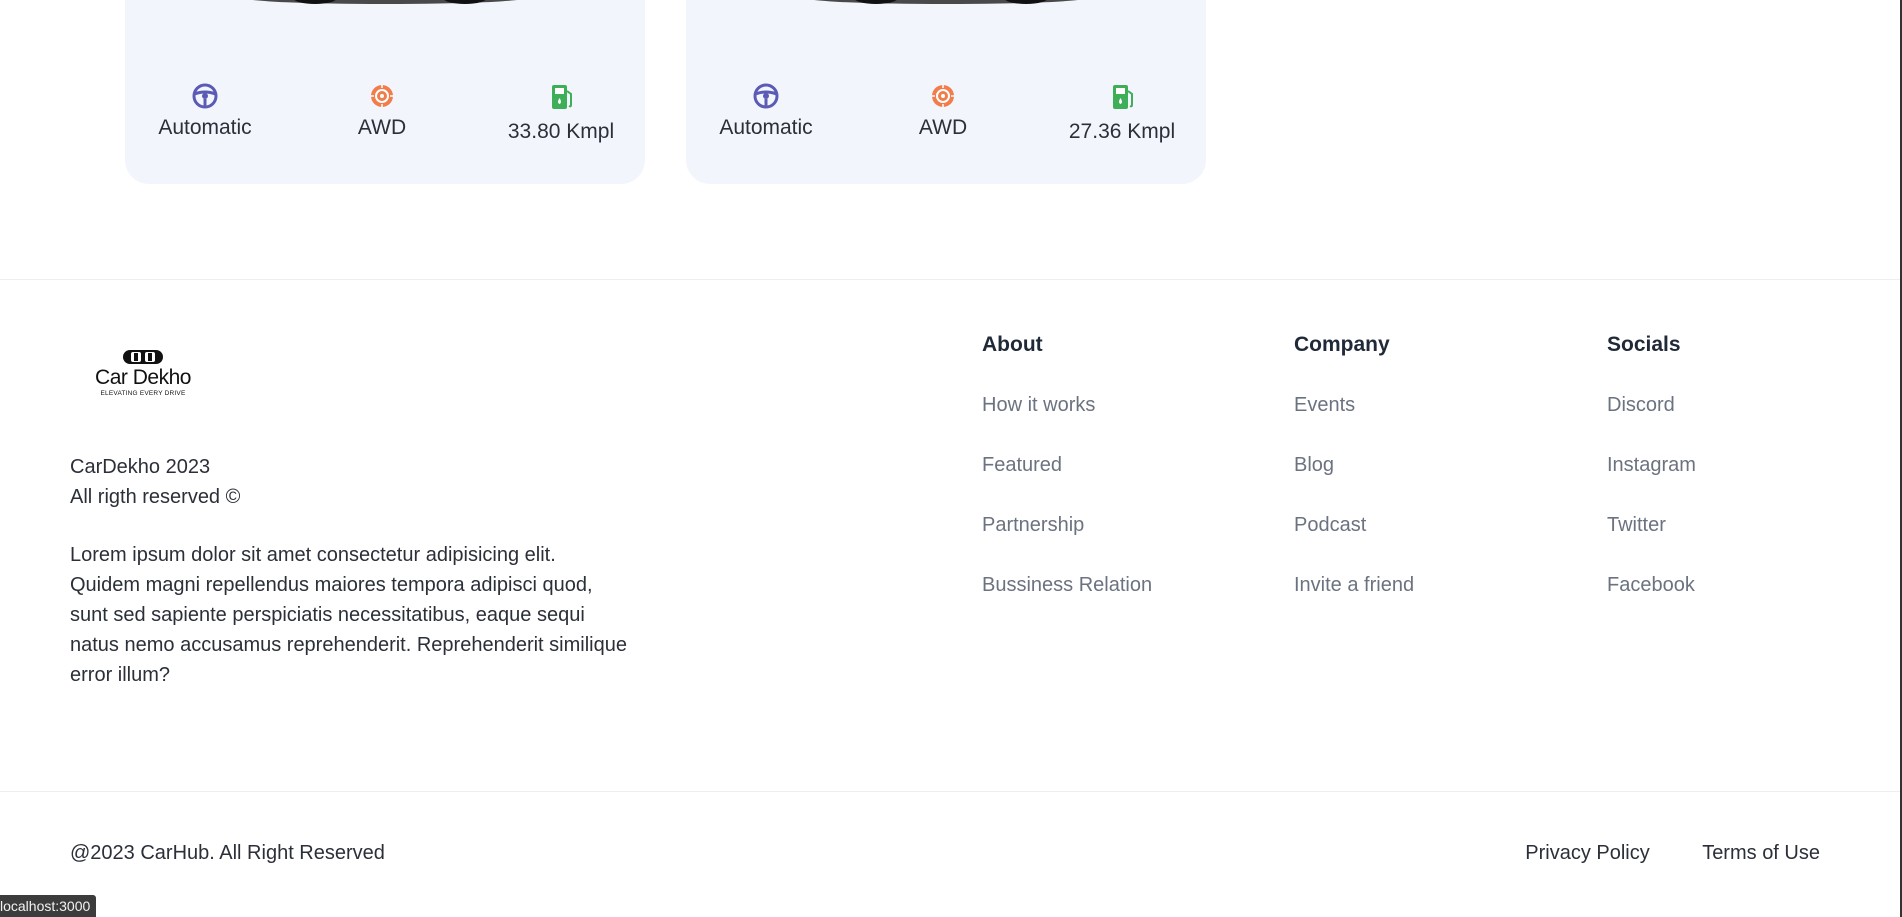 The width and height of the screenshot is (1902, 917). Describe the element at coordinates (1067, 465) in the screenshot. I see `link-featured: Featured` at that location.